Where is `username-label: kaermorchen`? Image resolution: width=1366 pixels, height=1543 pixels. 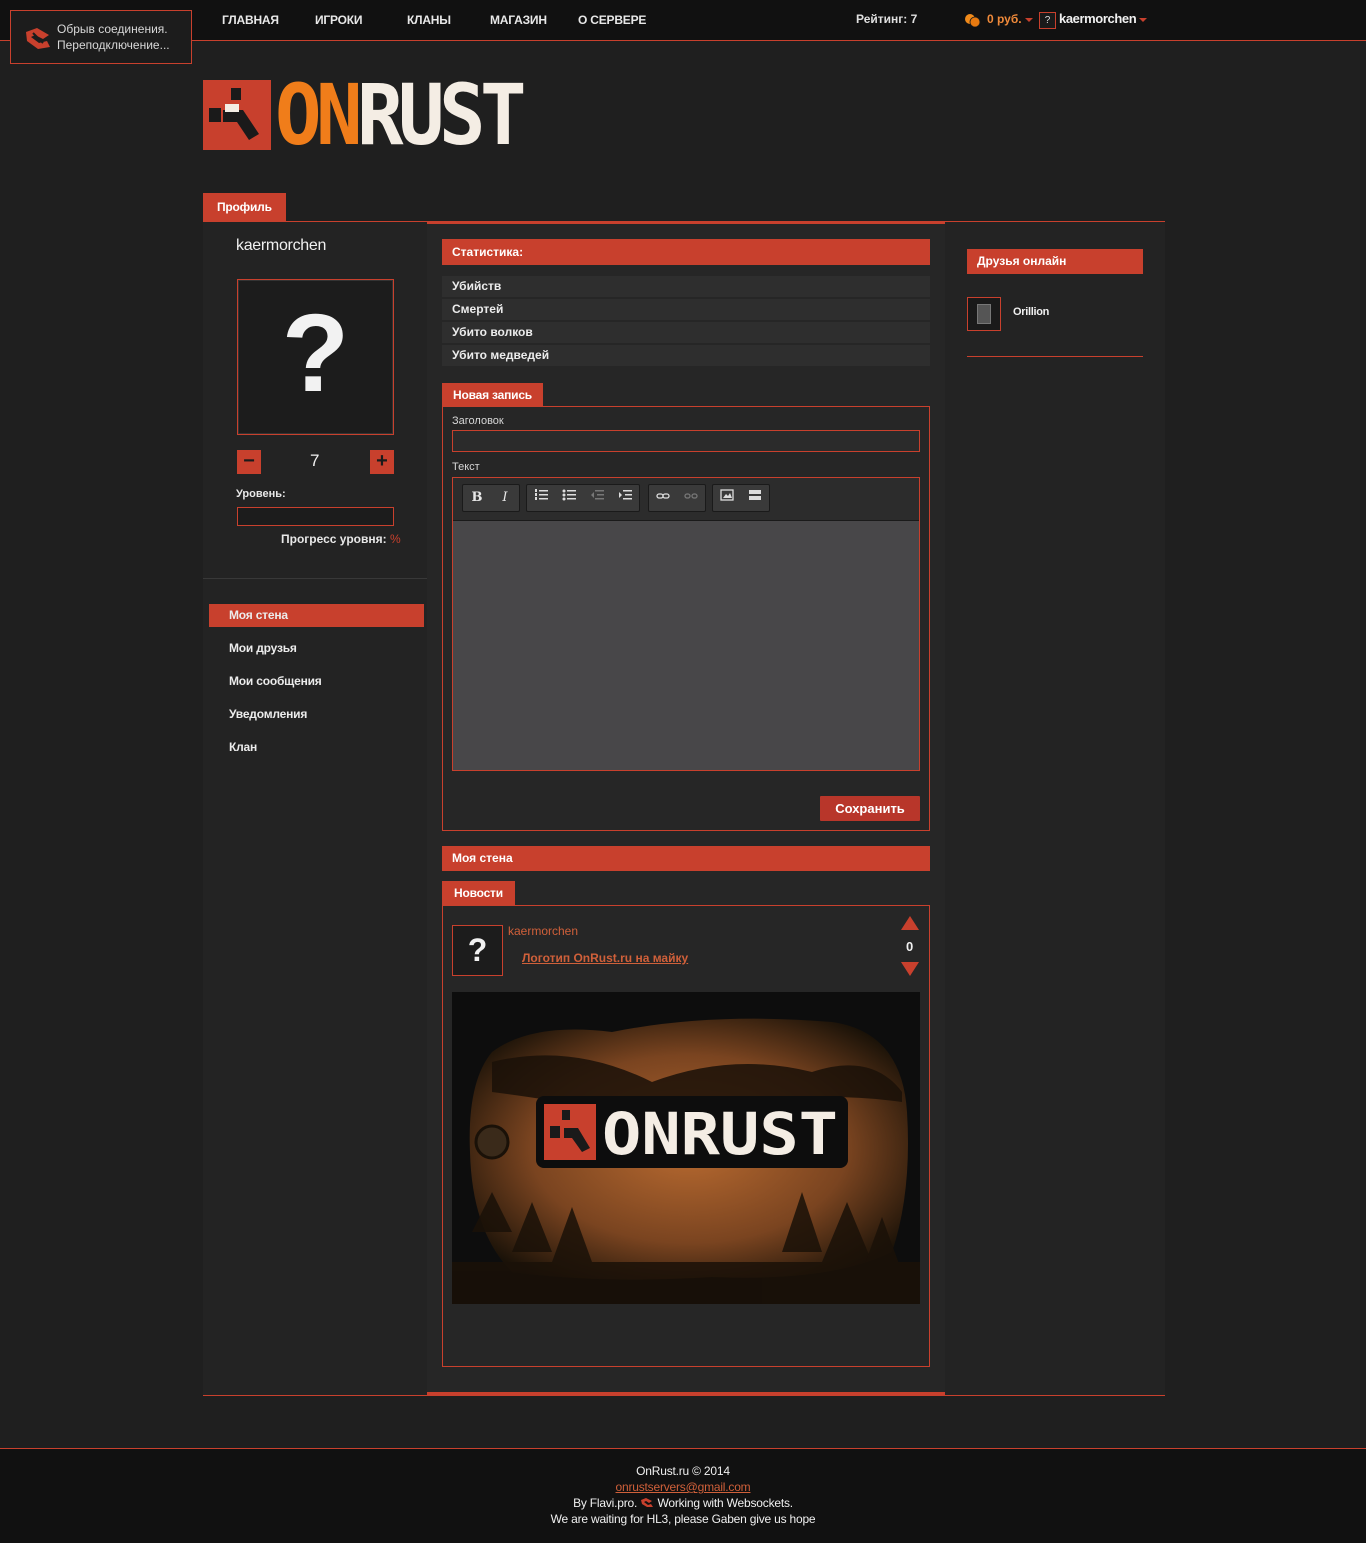
username-label: kaermorchen is located at coordinates (1098, 18).